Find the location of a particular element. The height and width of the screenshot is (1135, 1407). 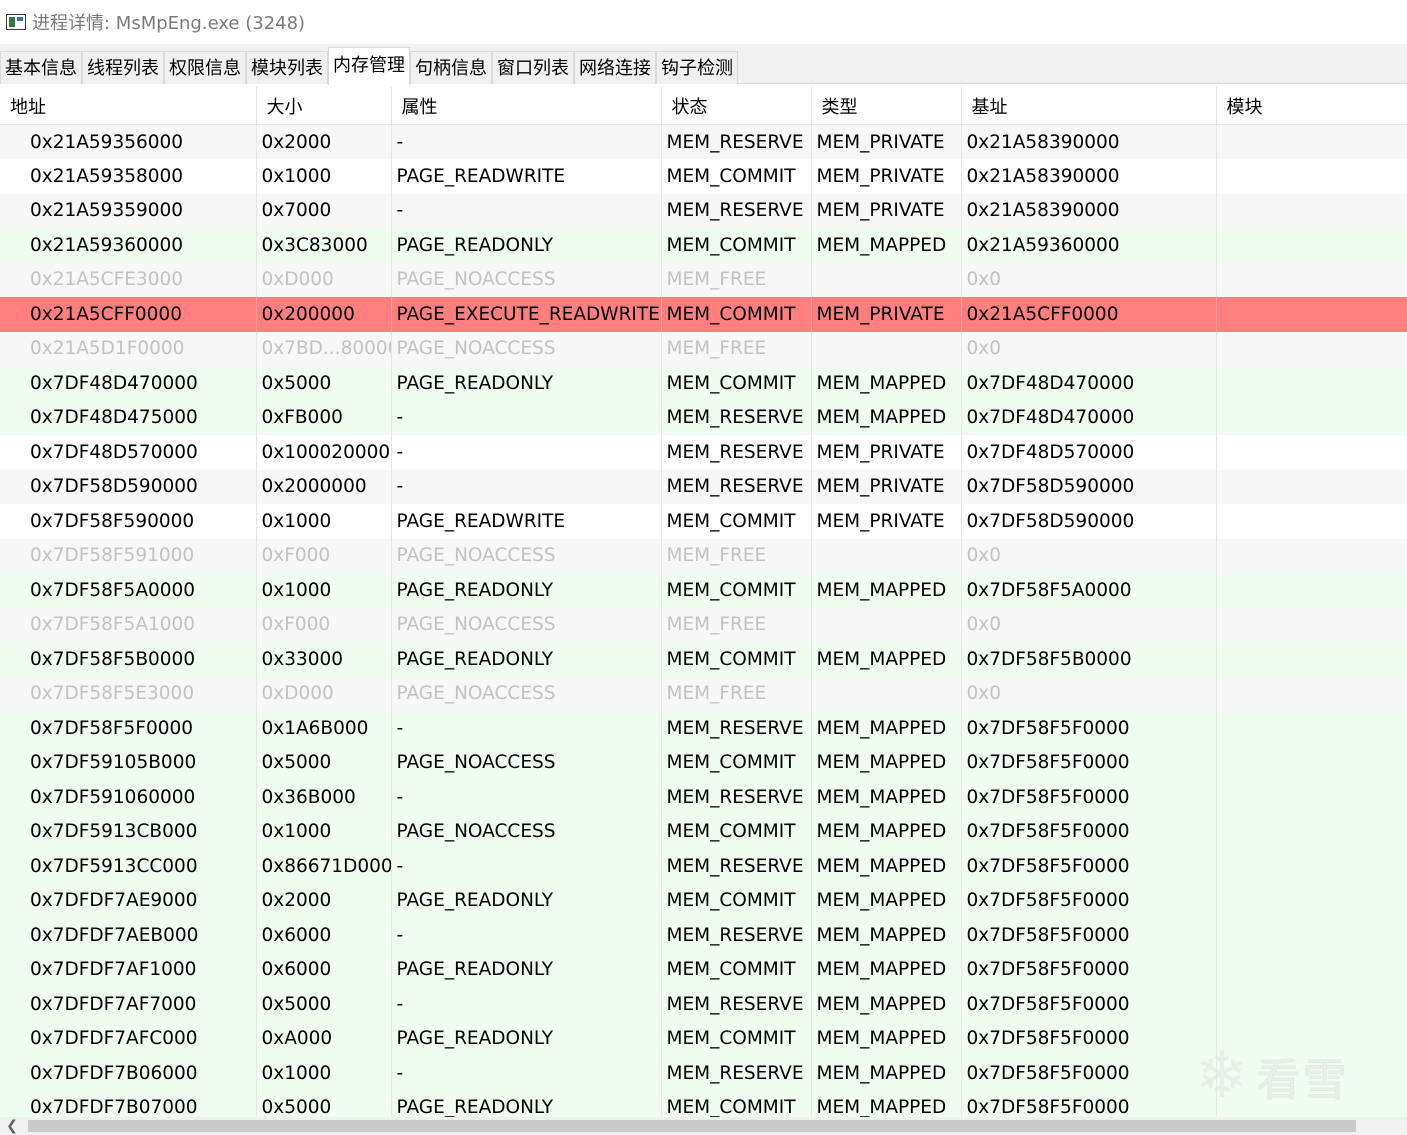

column-protection-header: 属性 is located at coordinates (526, 106).